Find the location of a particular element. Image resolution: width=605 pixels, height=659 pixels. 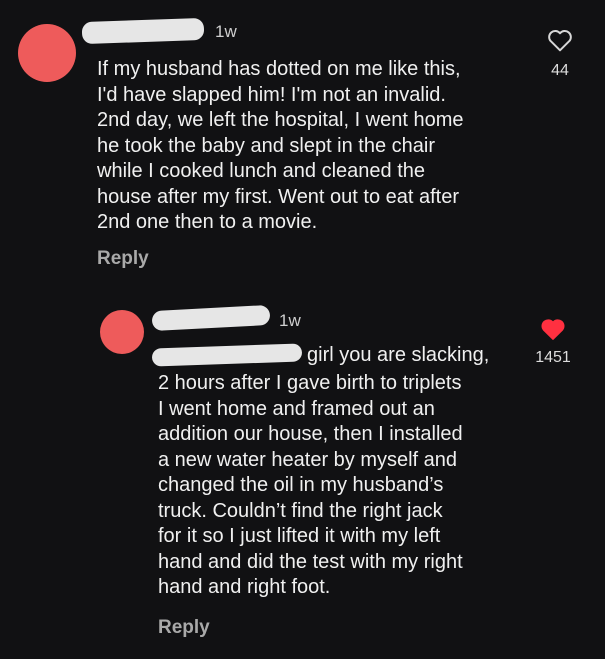

heart-filled-icon is located at coordinates (553, 329).